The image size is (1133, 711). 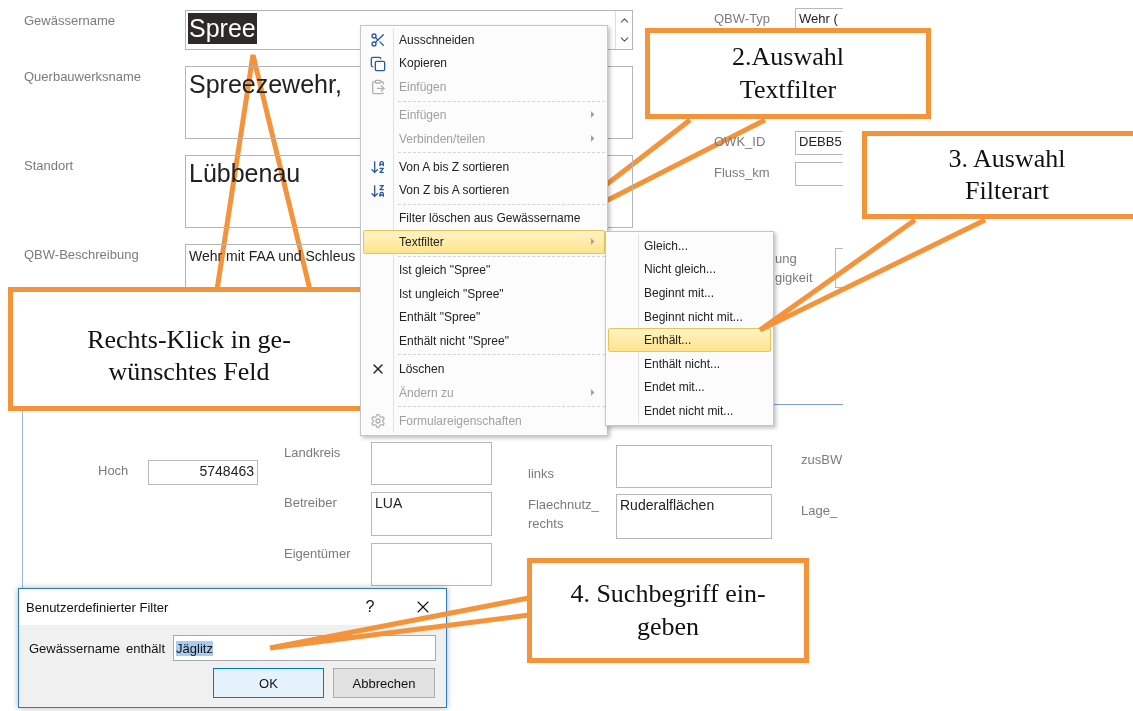 I want to click on dialog-title: Benutzerdefinierter Filter, so click(x=98, y=607).